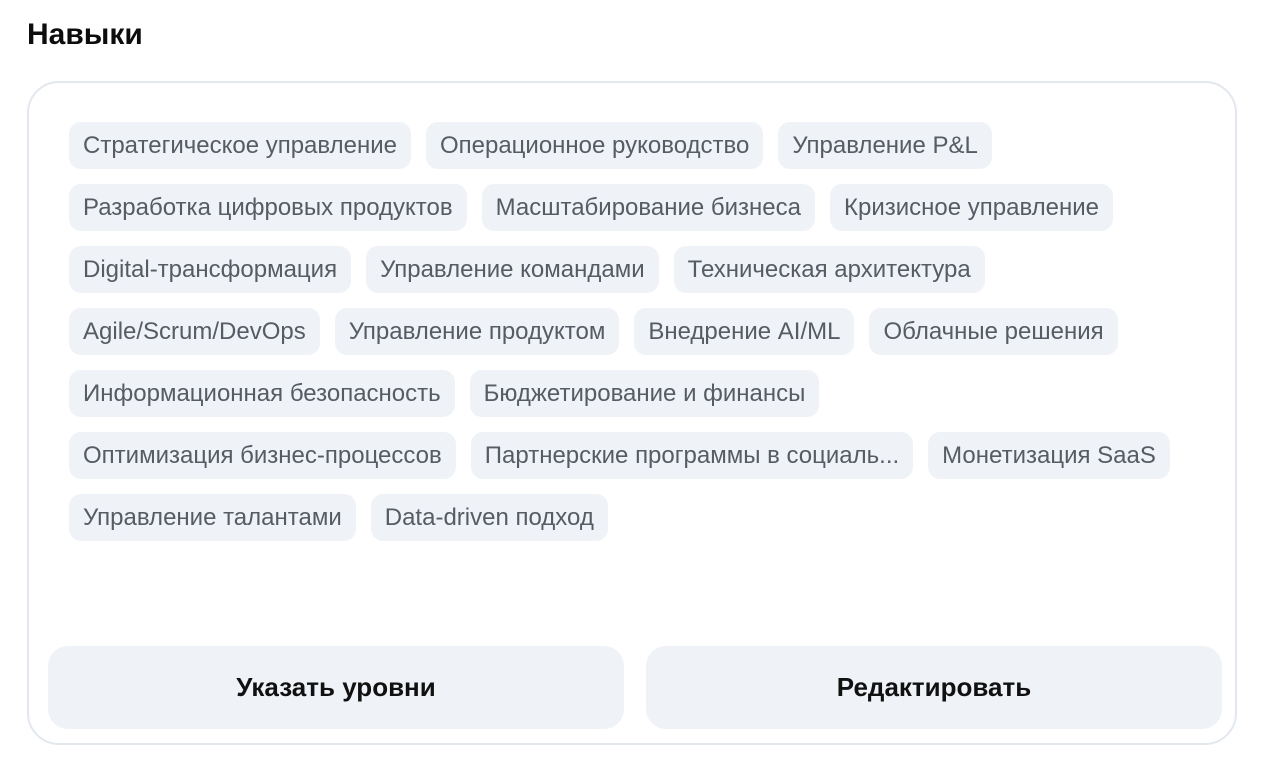  What do you see at coordinates (240, 145) in the screenshot?
I see `skill-chip: Стратегическое управление` at bounding box center [240, 145].